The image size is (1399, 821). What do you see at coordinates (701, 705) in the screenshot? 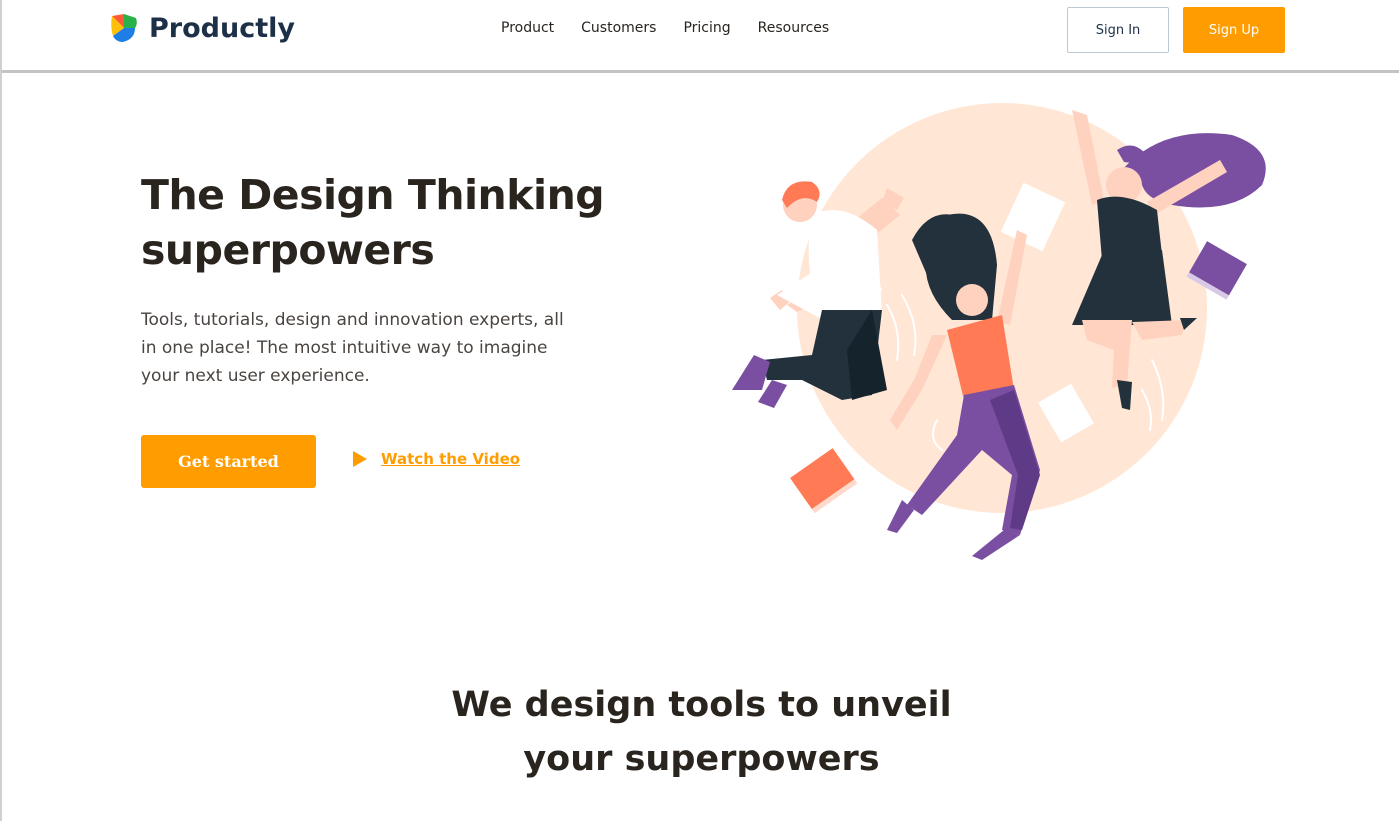
I see `section-title-line-1: We design tools to unveil` at bounding box center [701, 705].